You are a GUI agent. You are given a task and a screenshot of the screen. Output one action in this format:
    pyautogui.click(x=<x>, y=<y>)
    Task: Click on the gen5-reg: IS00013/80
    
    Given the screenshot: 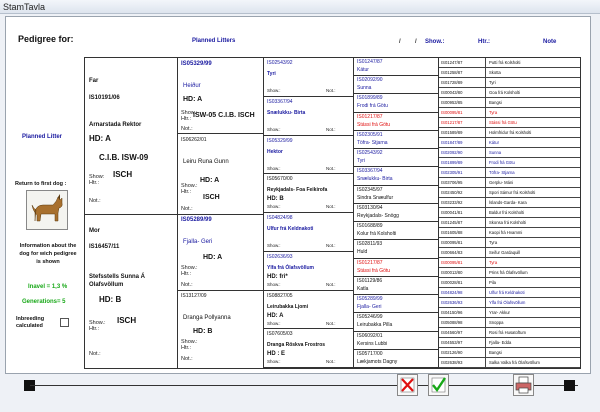 What is the action you would take?
    pyautogui.click(x=452, y=272)
    